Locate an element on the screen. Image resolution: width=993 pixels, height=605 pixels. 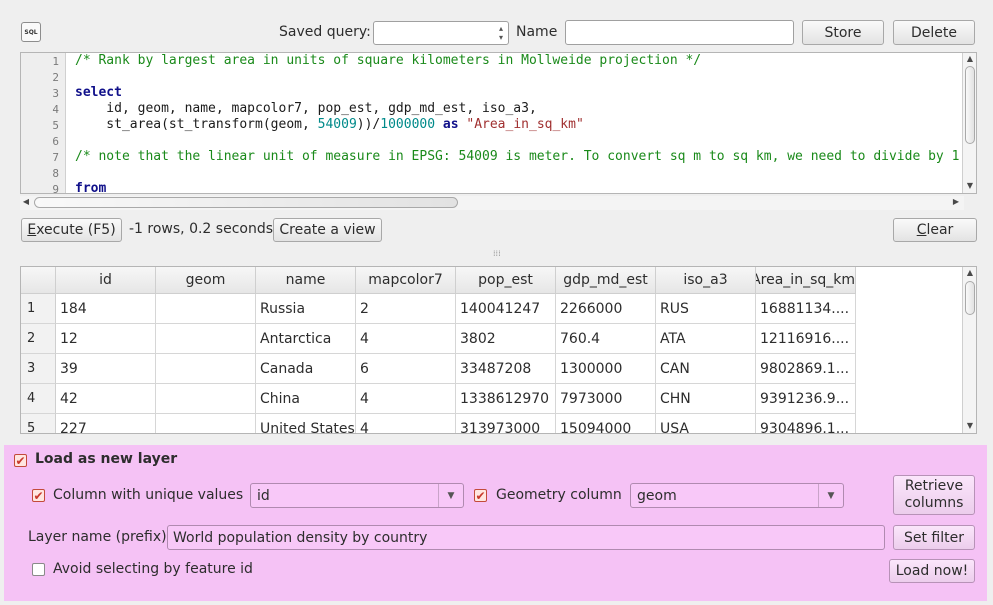
avoid-feature-id-checkbox is located at coordinates (38, 569).